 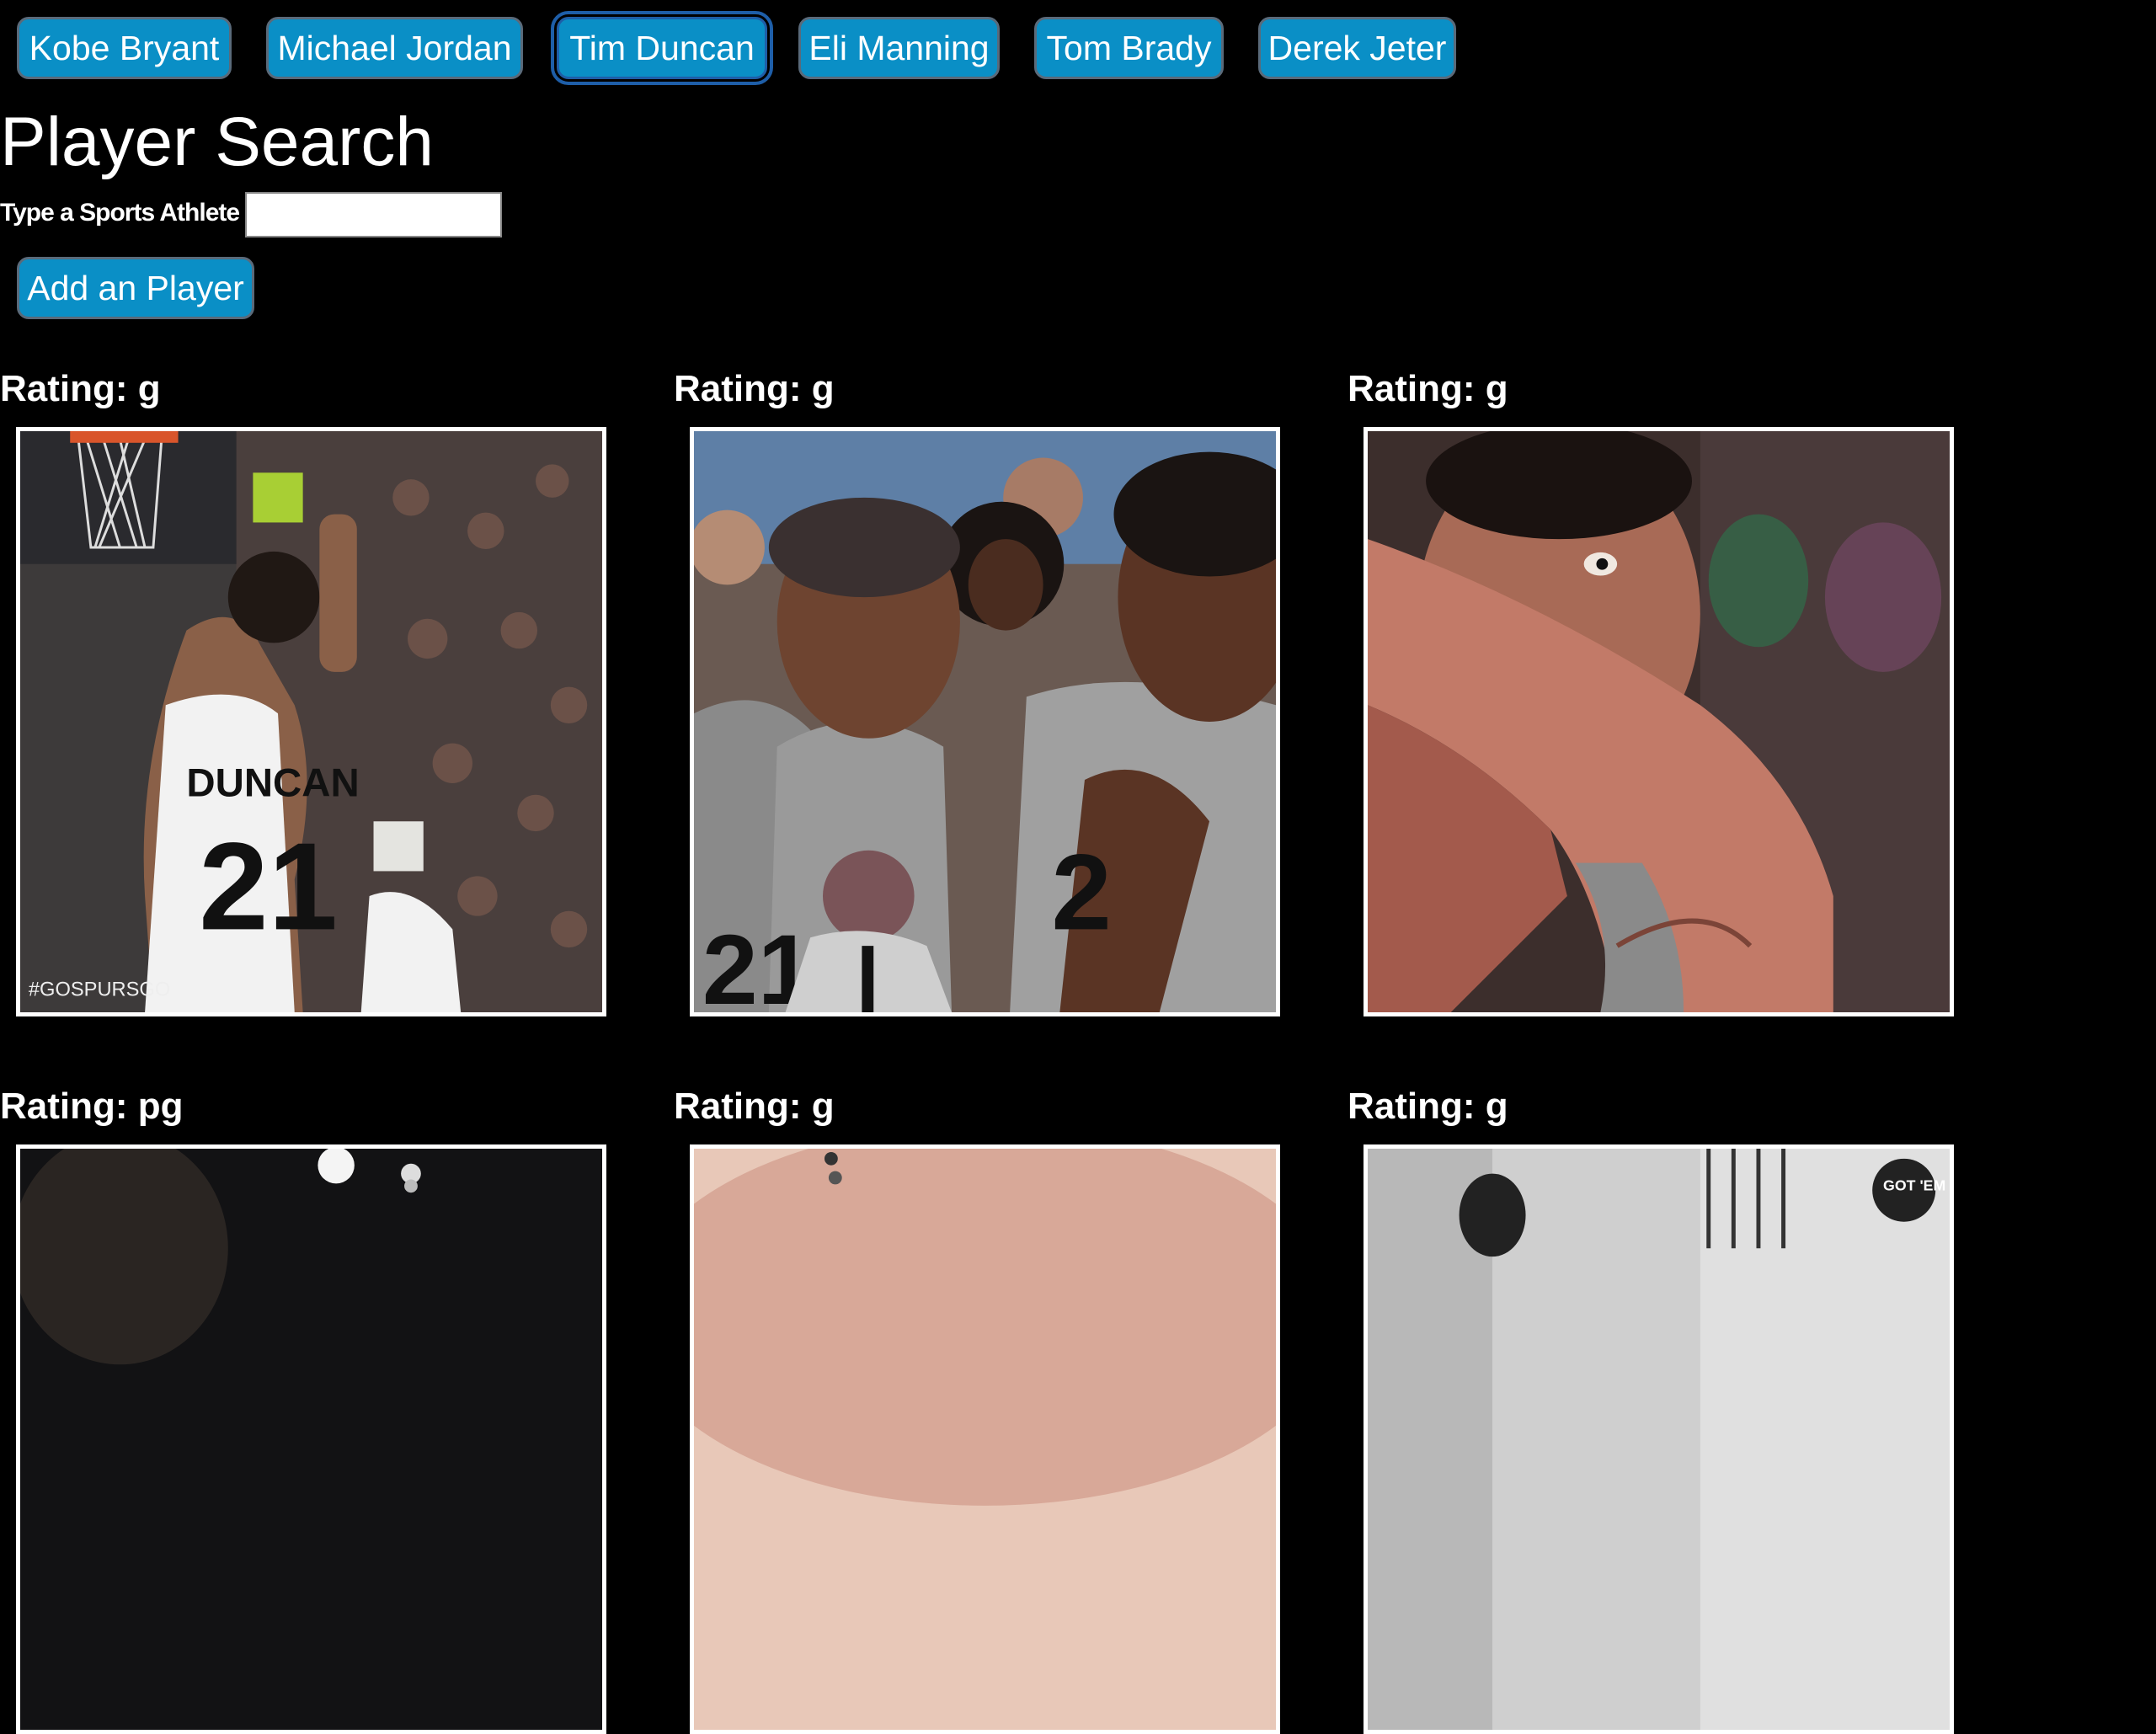 I want to click on add-player-button: Add an Player, so click(x=135, y=288).